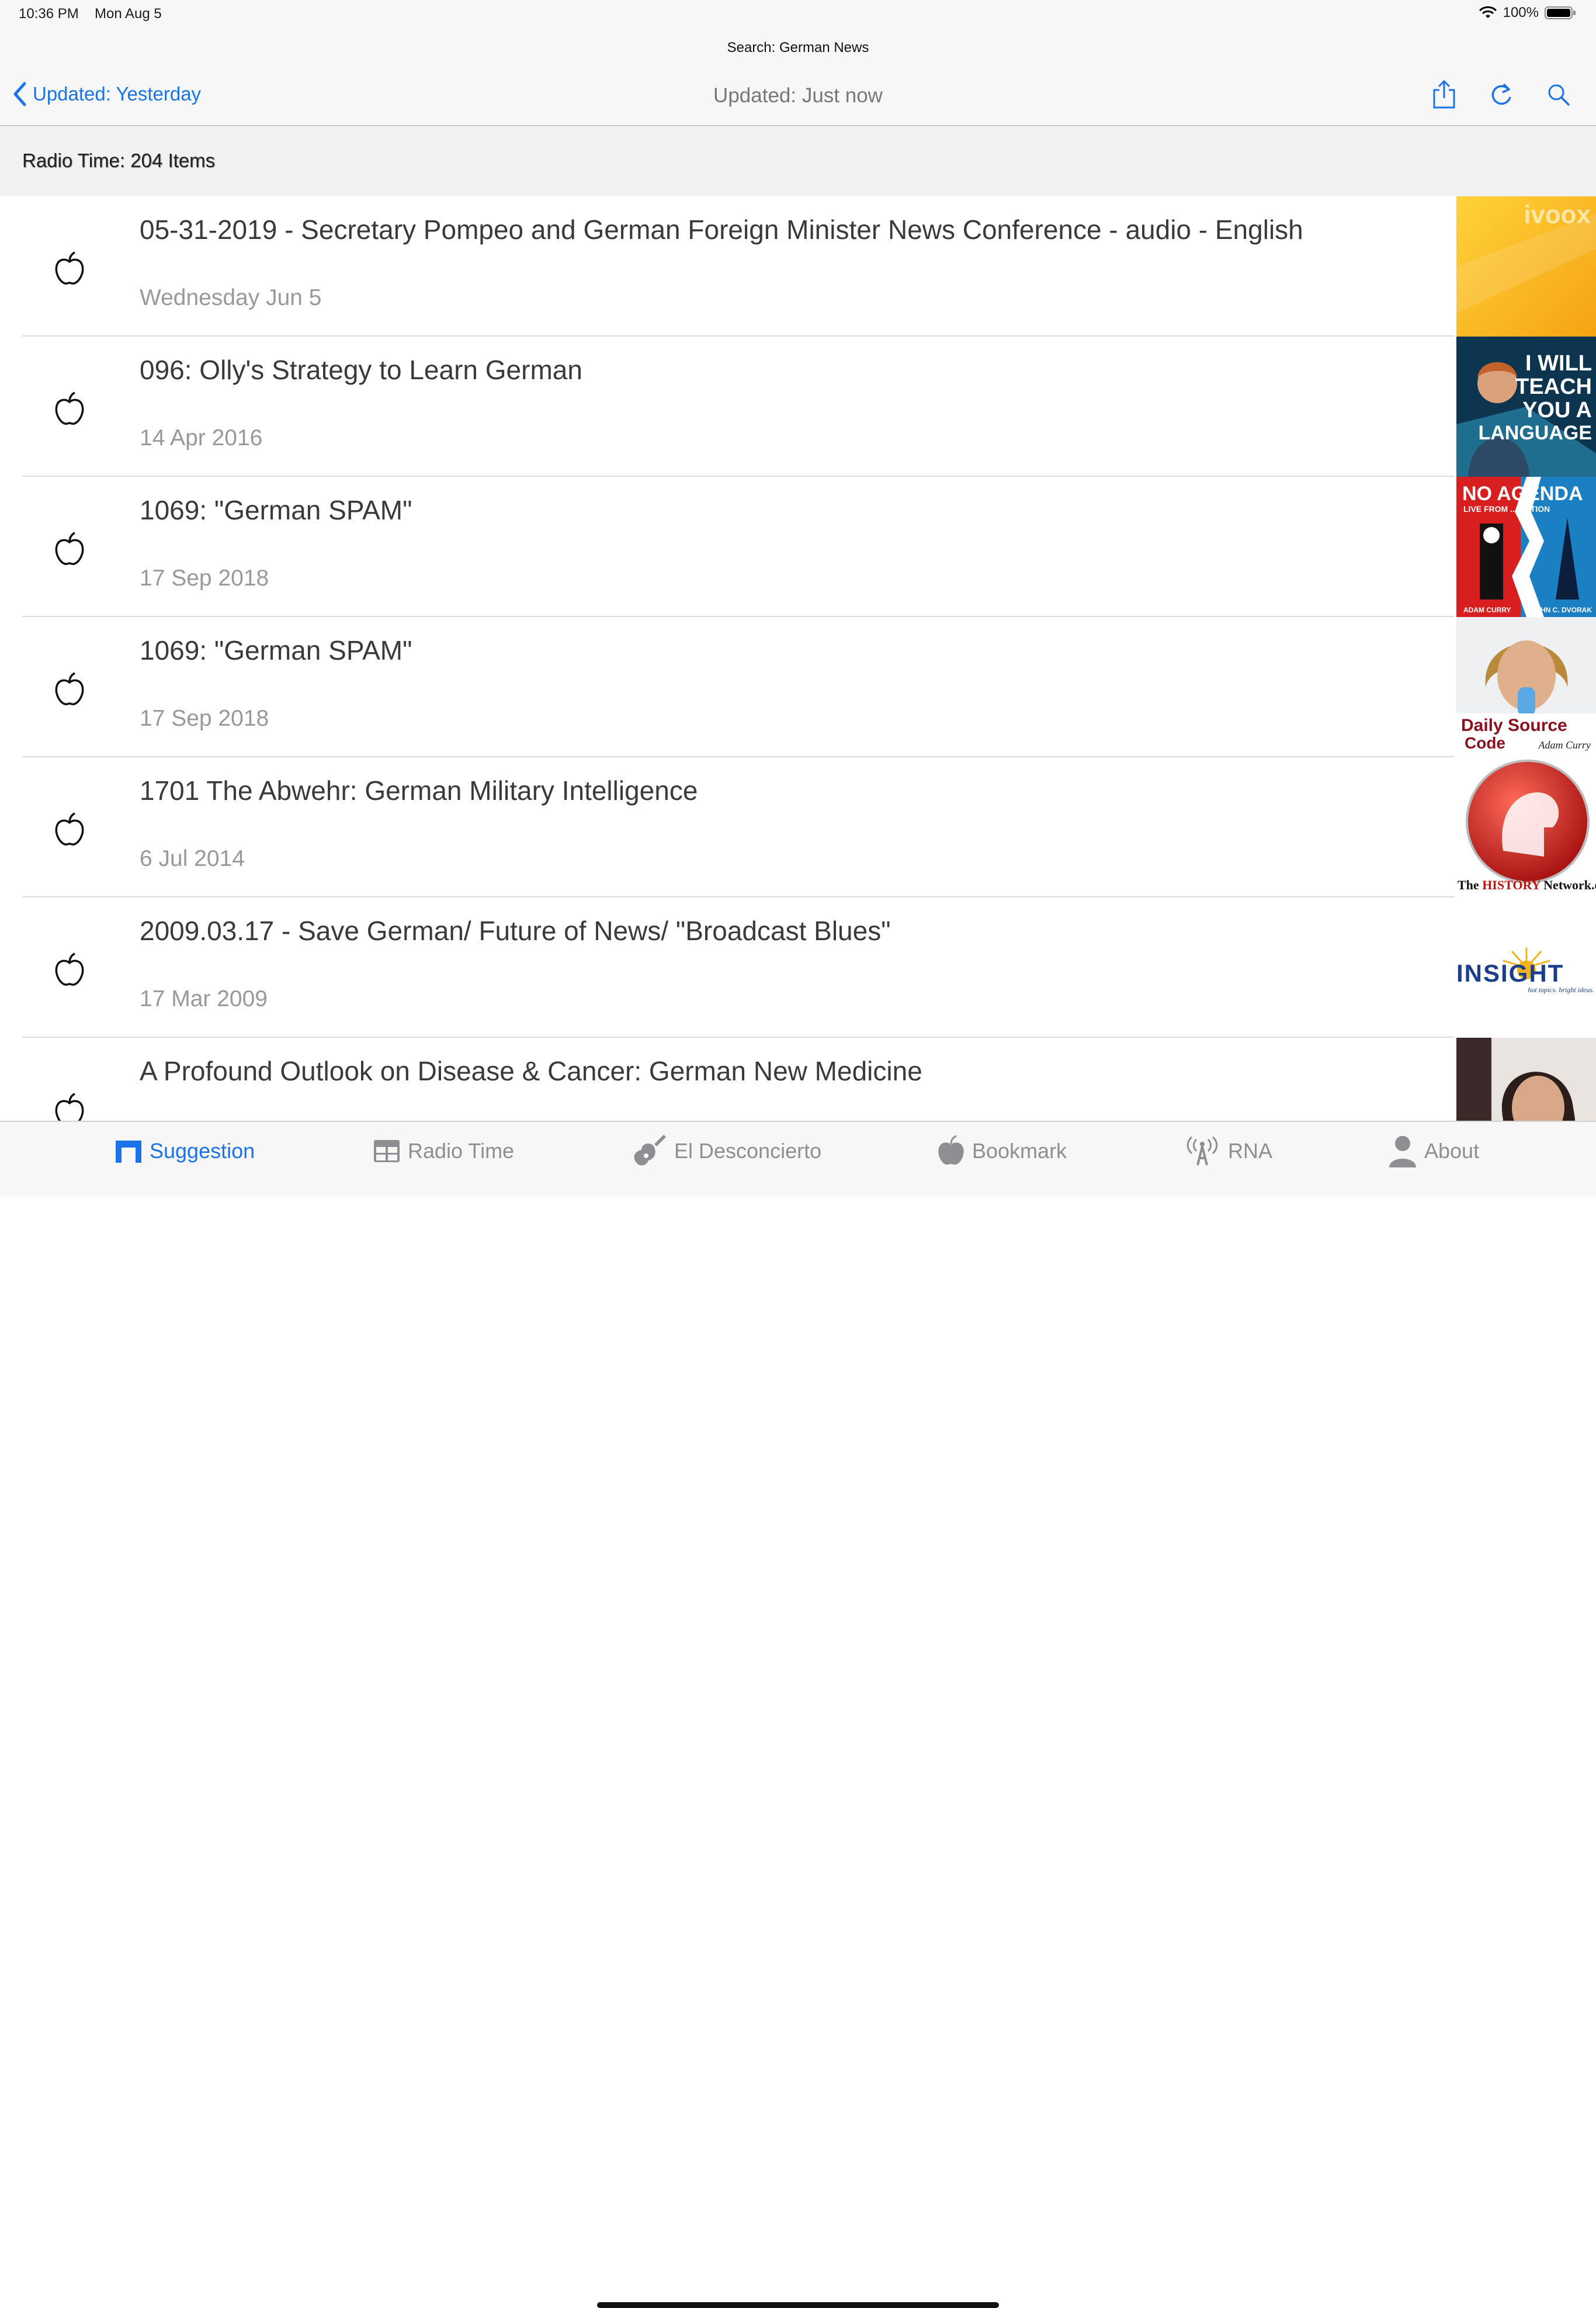 The image size is (1596, 2308). Describe the element at coordinates (1506, 509) in the screenshot. I see `artwork-subtitle: LIVE FROM ... NATION` at that location.